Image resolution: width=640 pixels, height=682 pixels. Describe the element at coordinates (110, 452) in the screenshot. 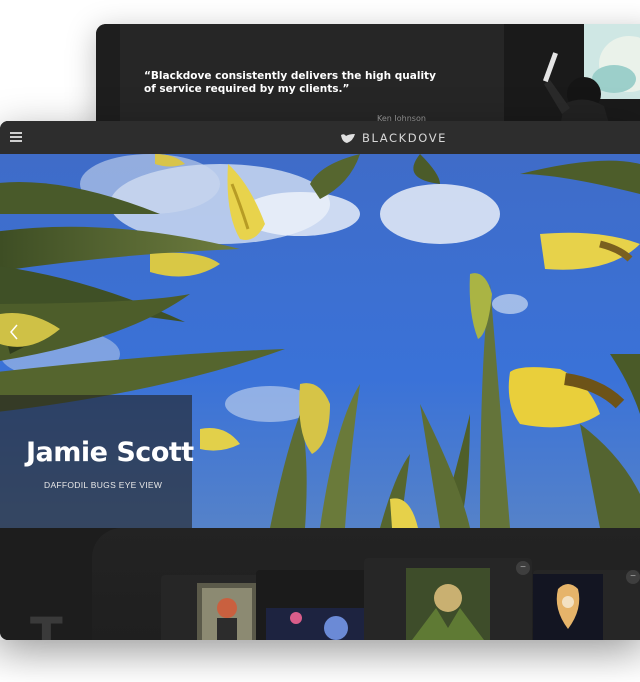

I see `artist-name: Jamie Scott` at that location.